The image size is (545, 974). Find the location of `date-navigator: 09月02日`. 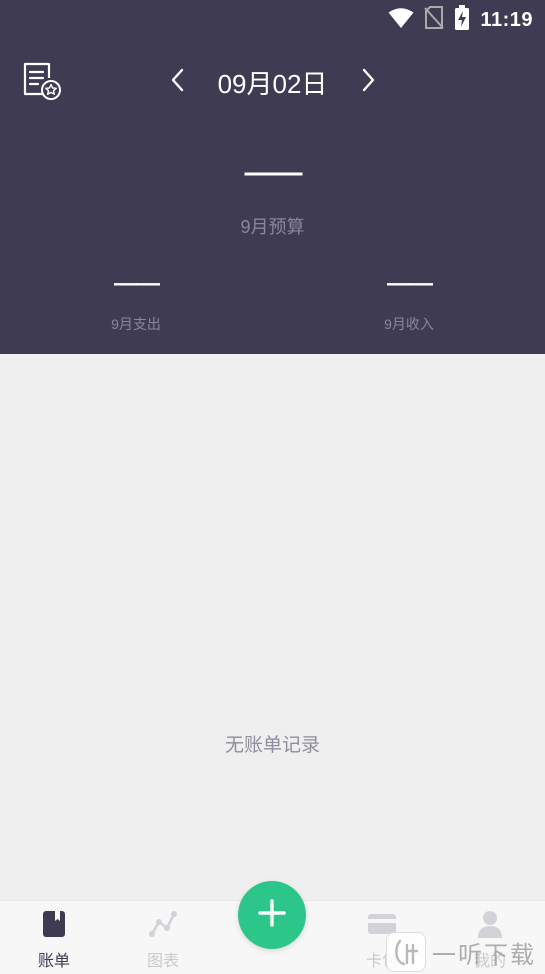

date-navigator: 09月02日 is located at coordinates (272, 82).